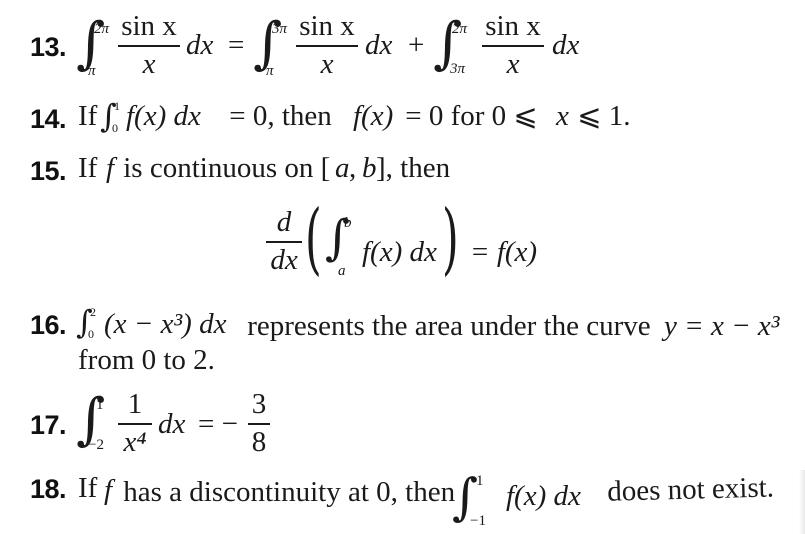 Image resolution: width=805 pixels, height=534 pixels. What do you see at coordinates (135, 404) in the screenshot?
I see `numerator: 1` at bounding box center [135, 404].